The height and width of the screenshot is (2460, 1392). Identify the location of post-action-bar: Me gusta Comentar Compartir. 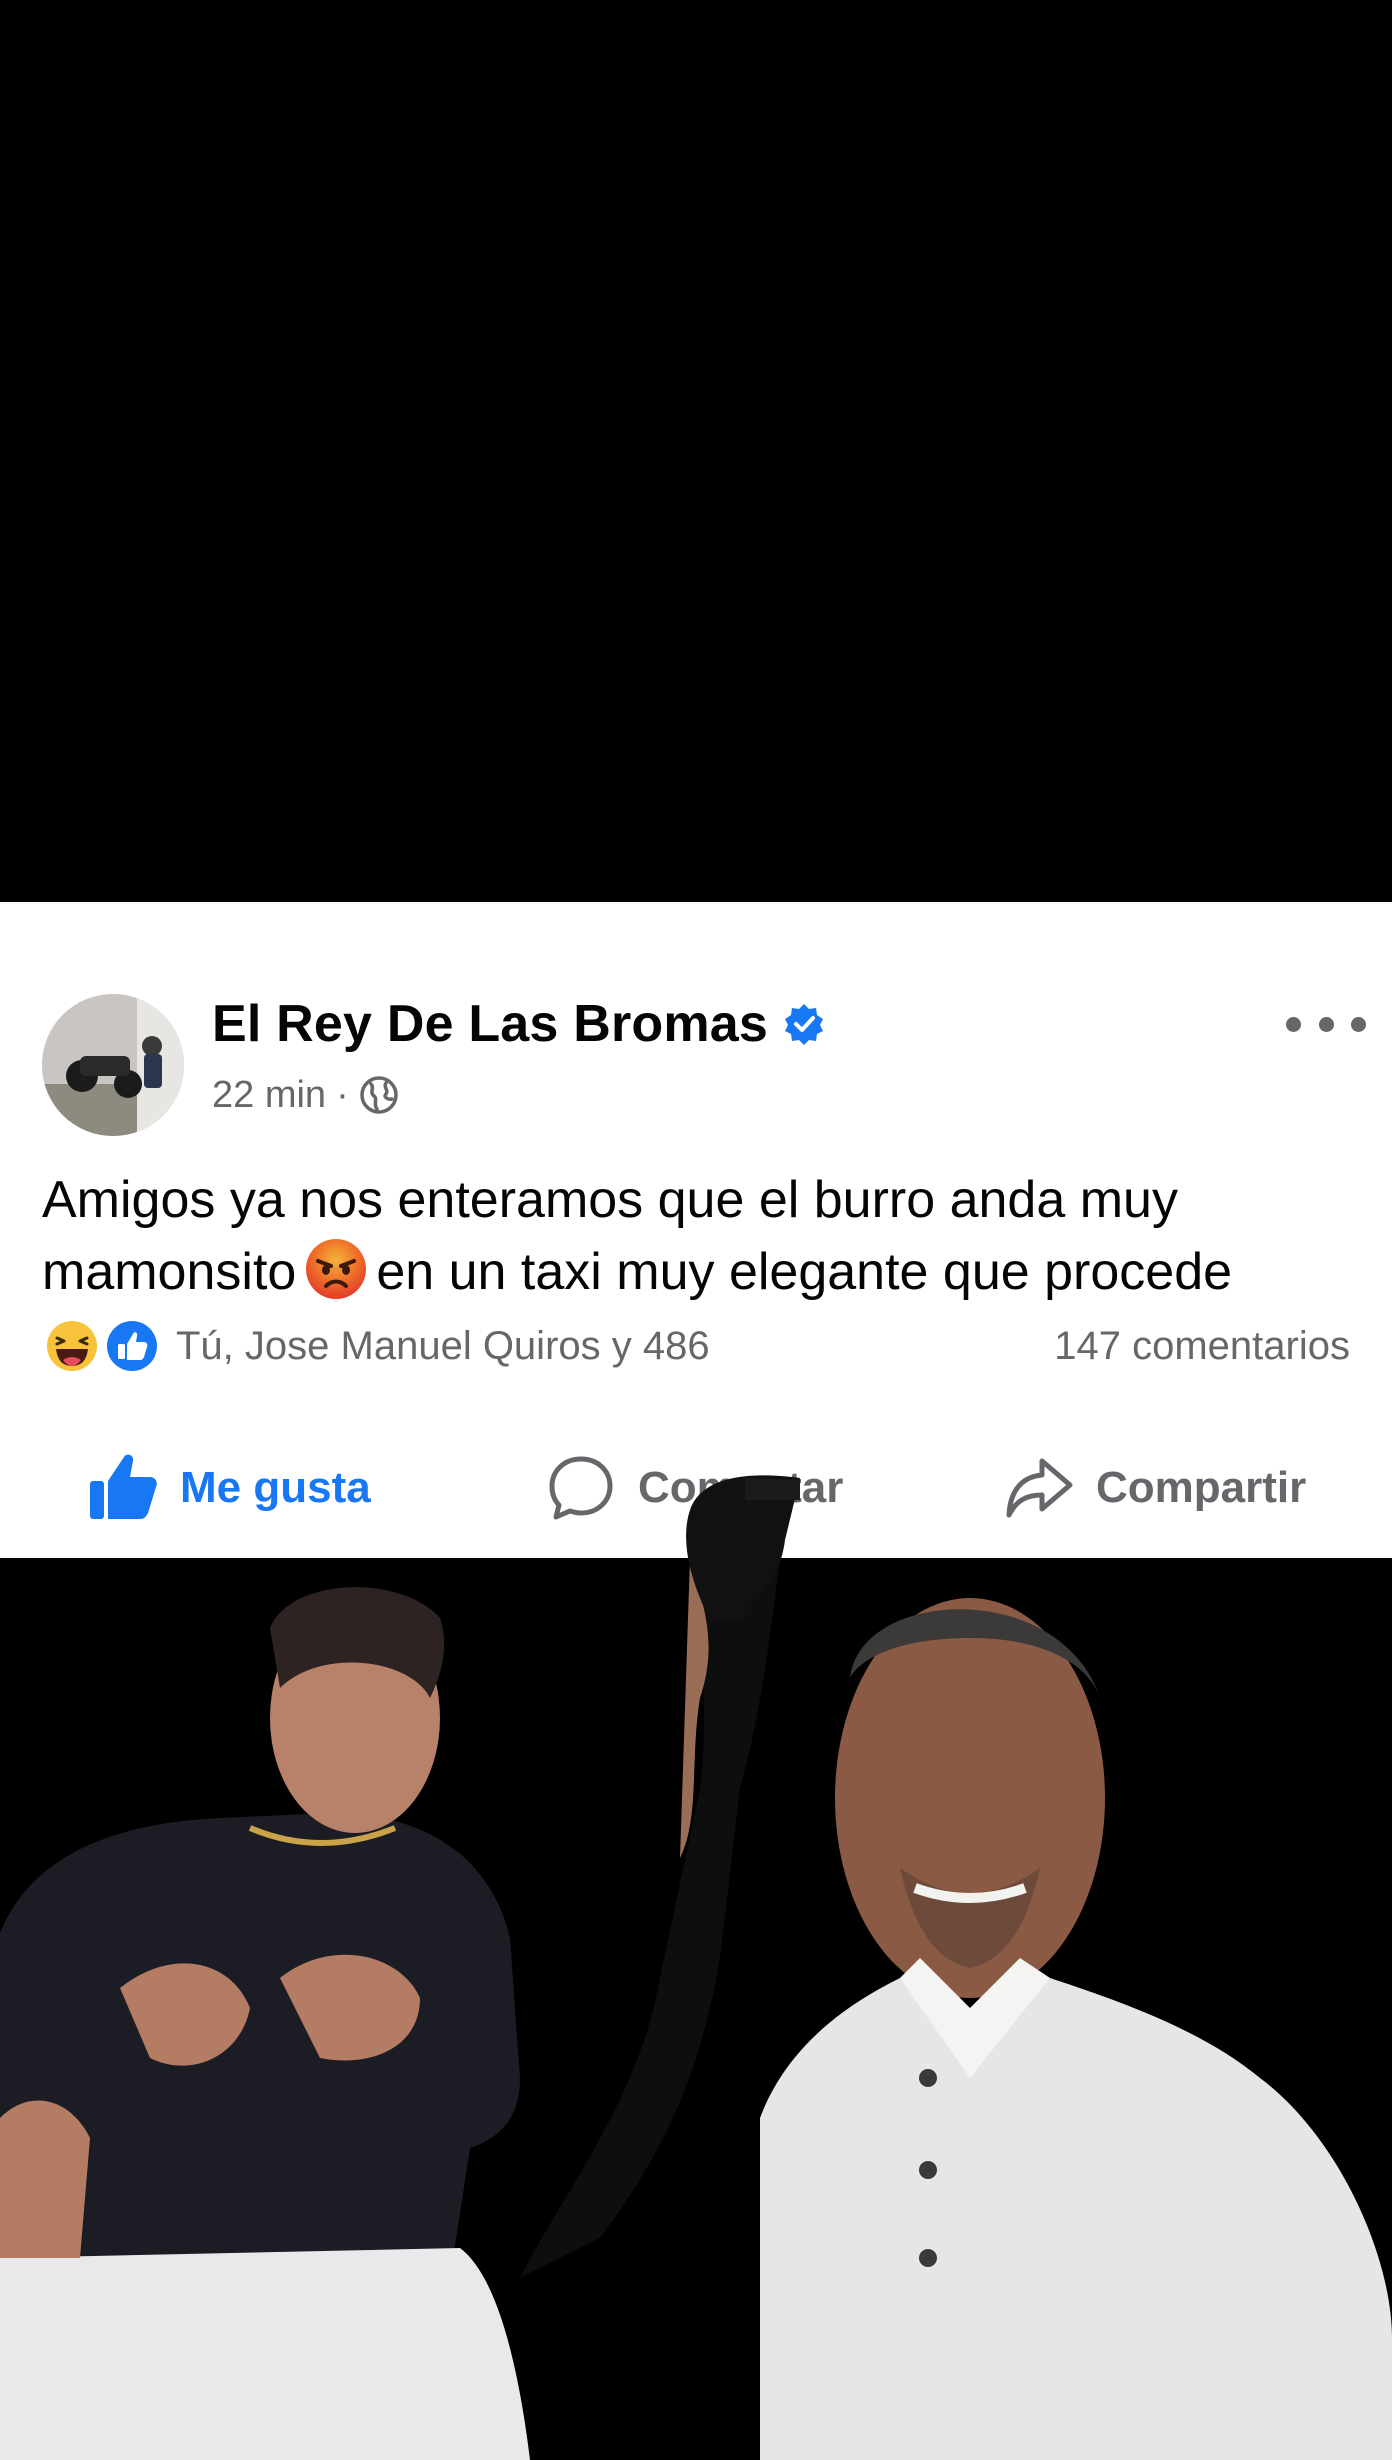
(696, 1488).